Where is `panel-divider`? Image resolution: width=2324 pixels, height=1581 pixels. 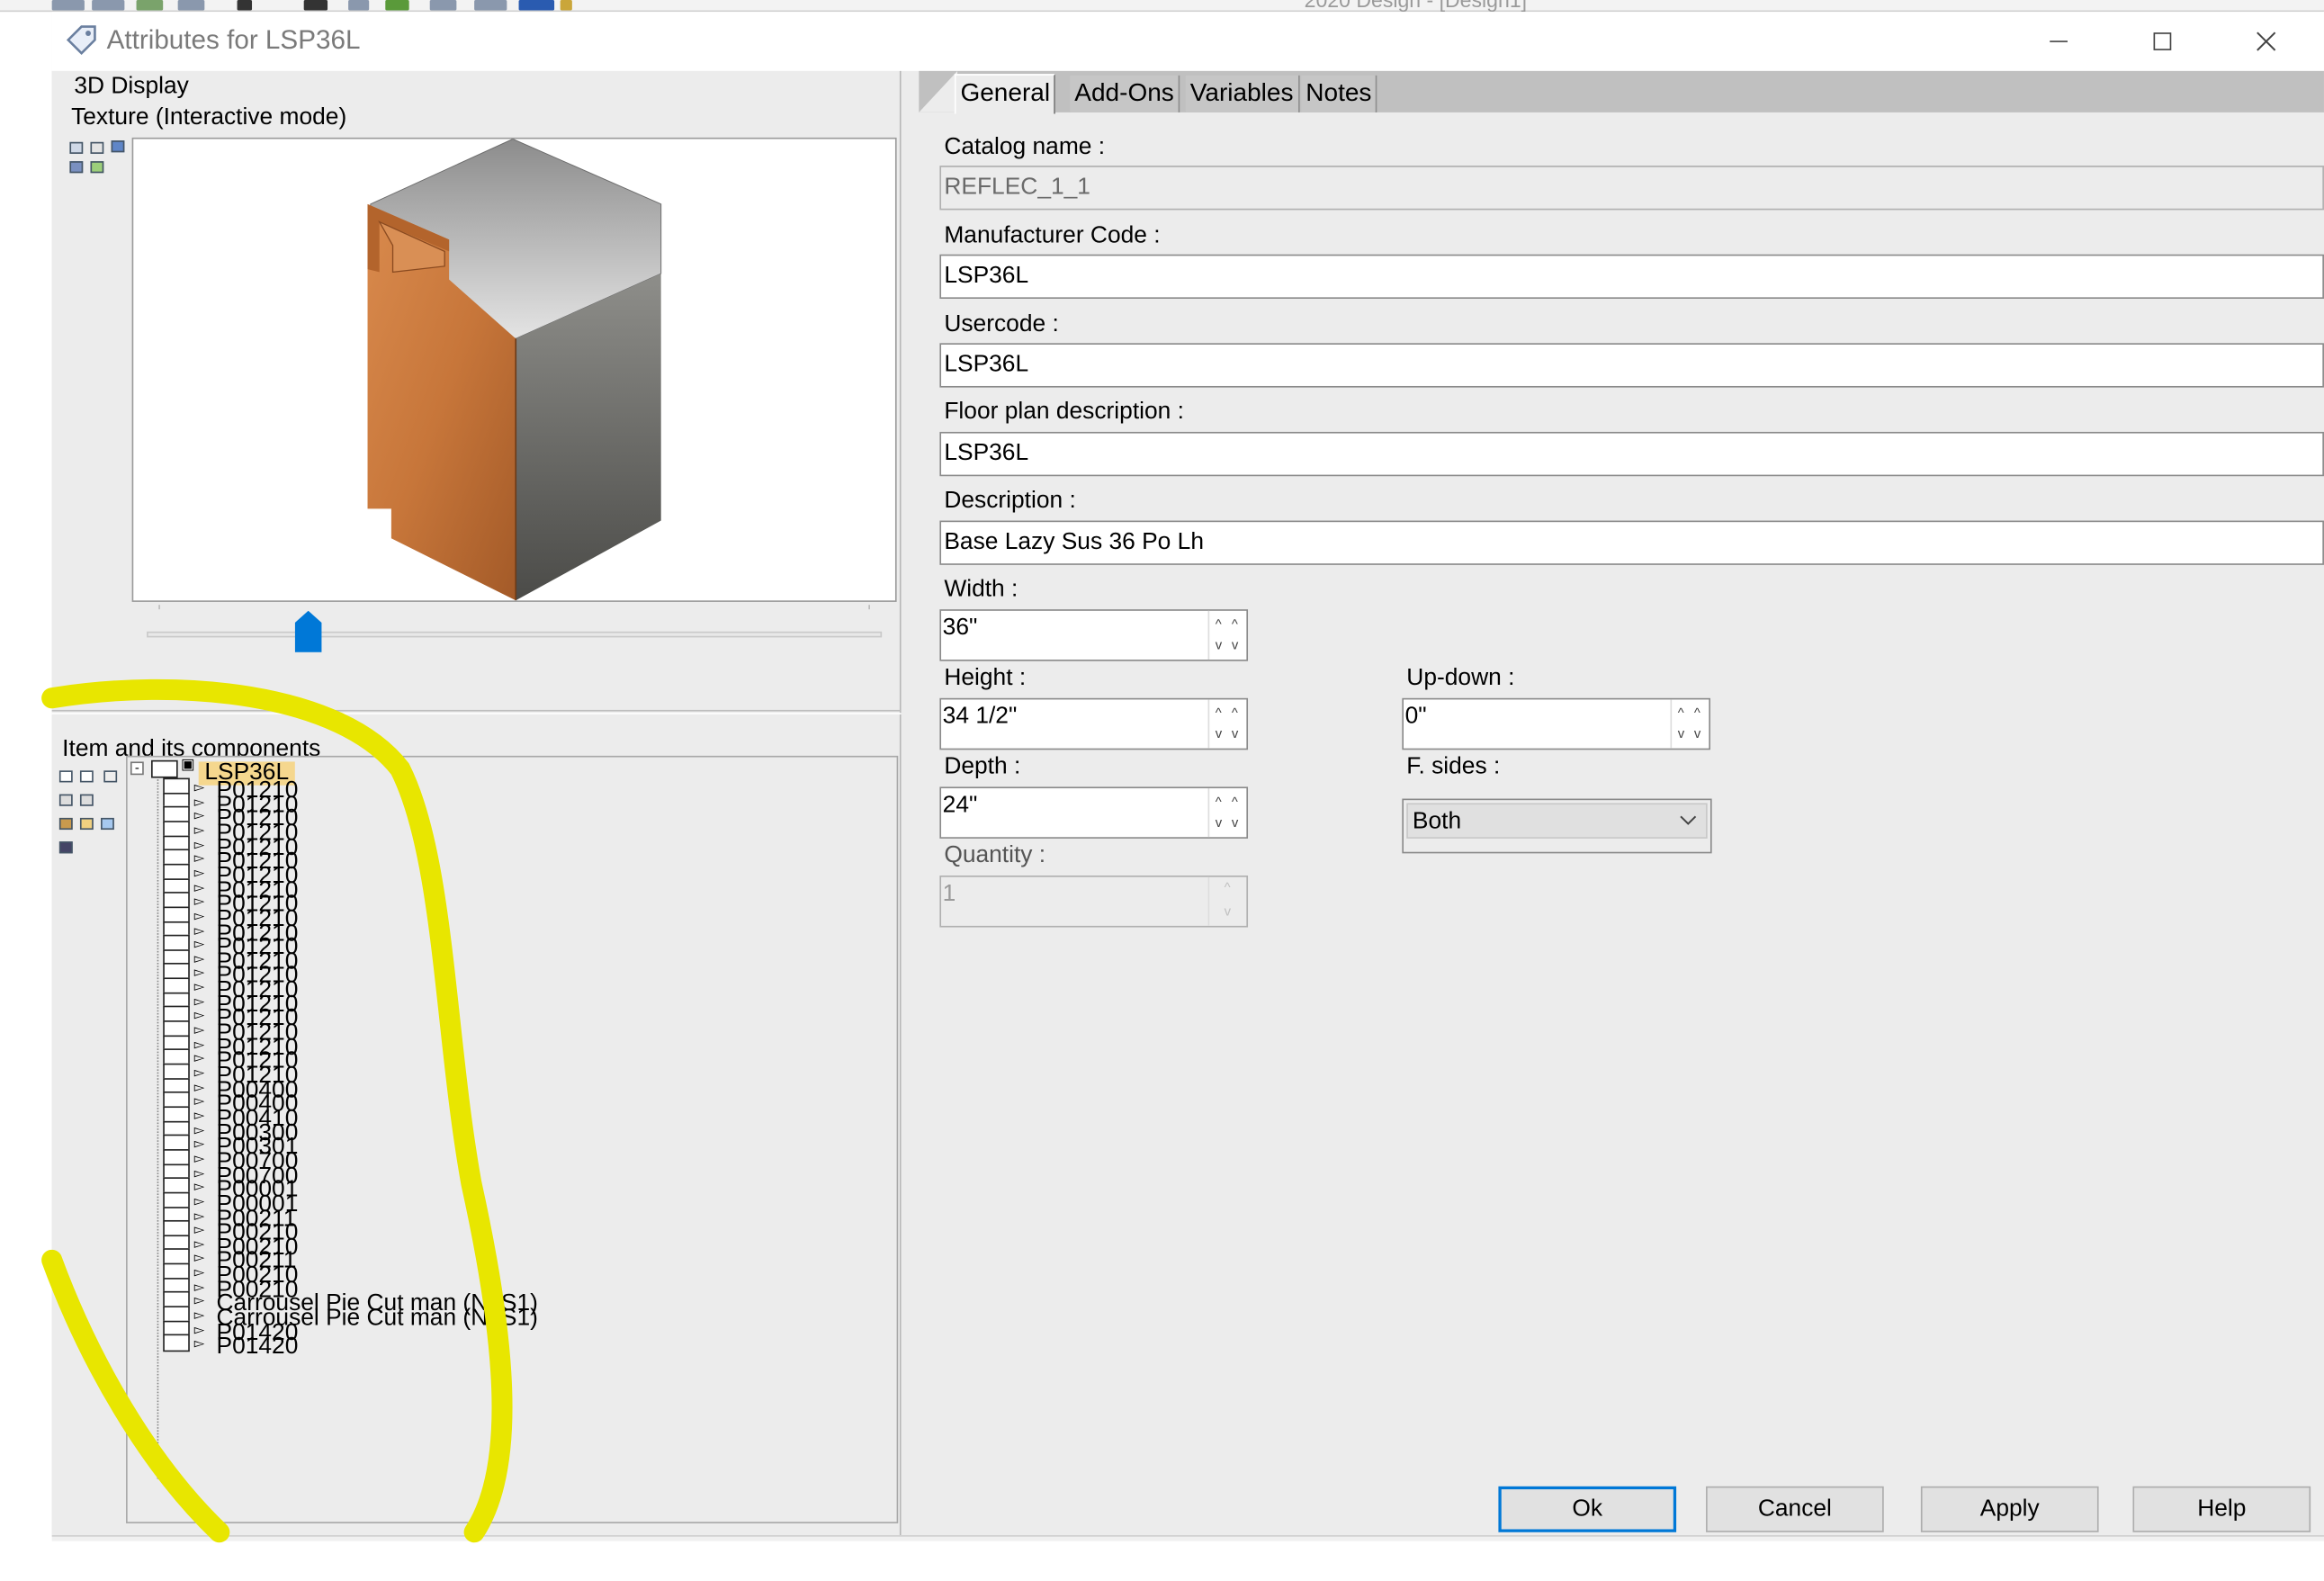 panel-divider is located at coordinates (476, 712).